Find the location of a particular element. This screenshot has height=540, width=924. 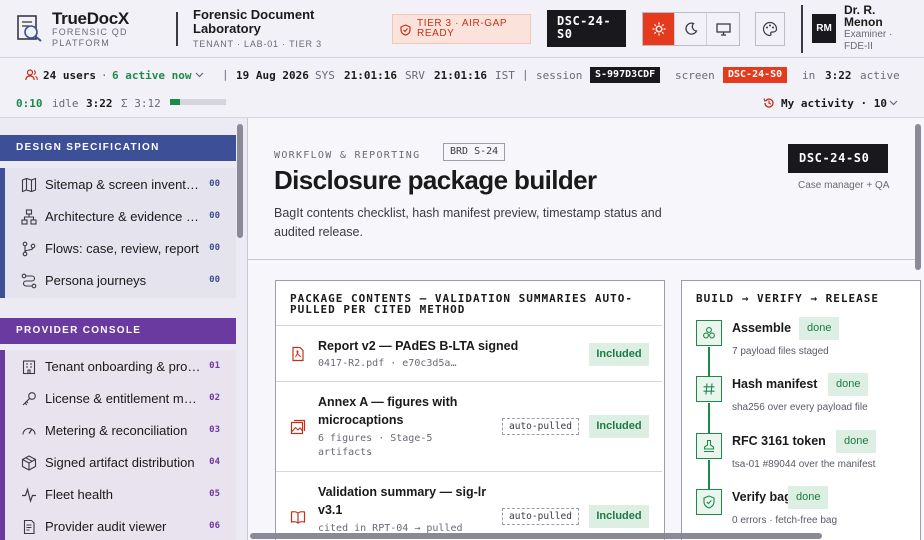

step-meta: 0 errors · fetch-free bag is located at coordinates (785, 520).